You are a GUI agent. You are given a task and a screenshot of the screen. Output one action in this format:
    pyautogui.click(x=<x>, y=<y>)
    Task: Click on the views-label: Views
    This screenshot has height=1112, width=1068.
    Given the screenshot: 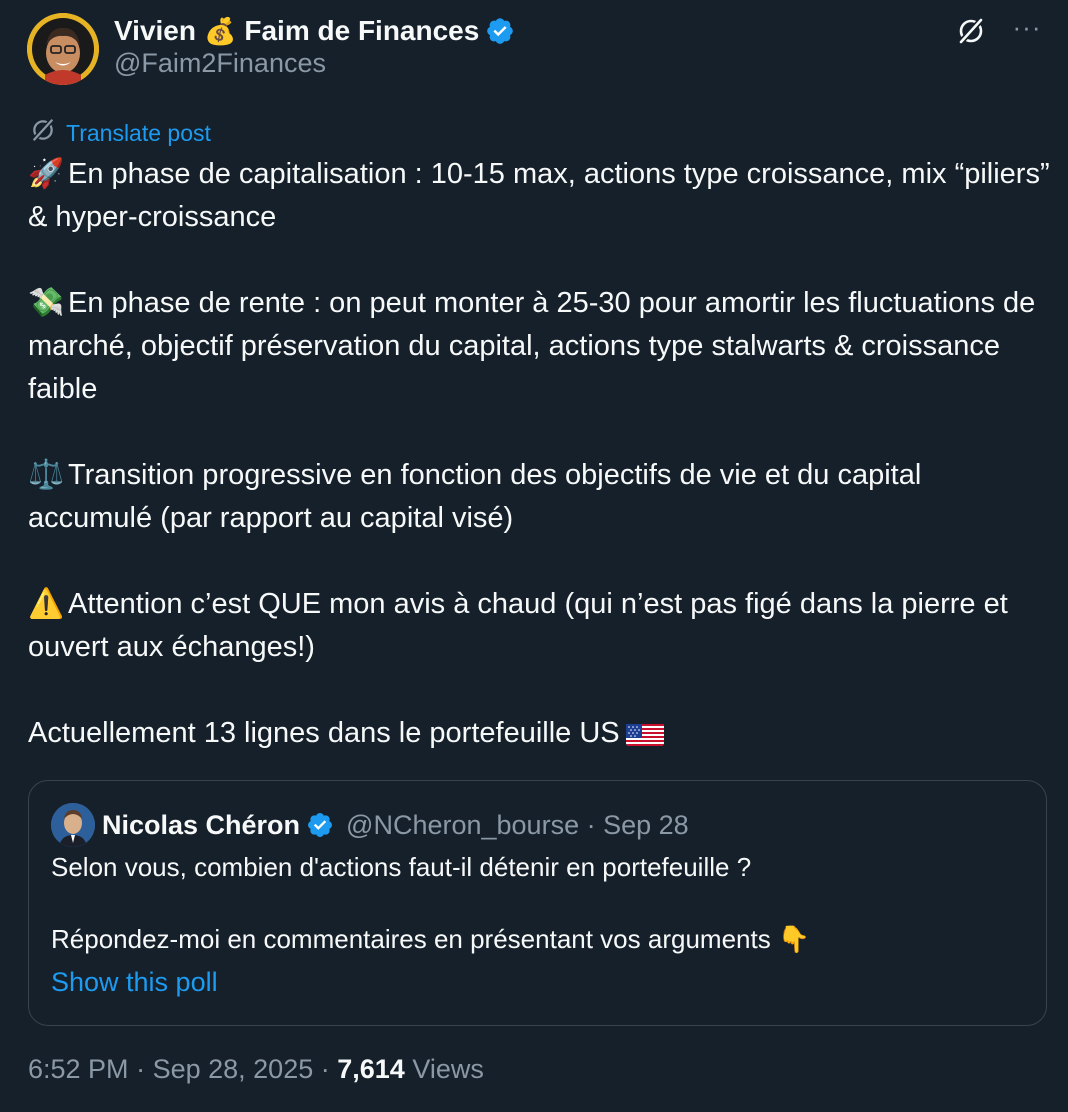 What is the action you would take?
    pyautogui.click(x=448, y=1069)
    